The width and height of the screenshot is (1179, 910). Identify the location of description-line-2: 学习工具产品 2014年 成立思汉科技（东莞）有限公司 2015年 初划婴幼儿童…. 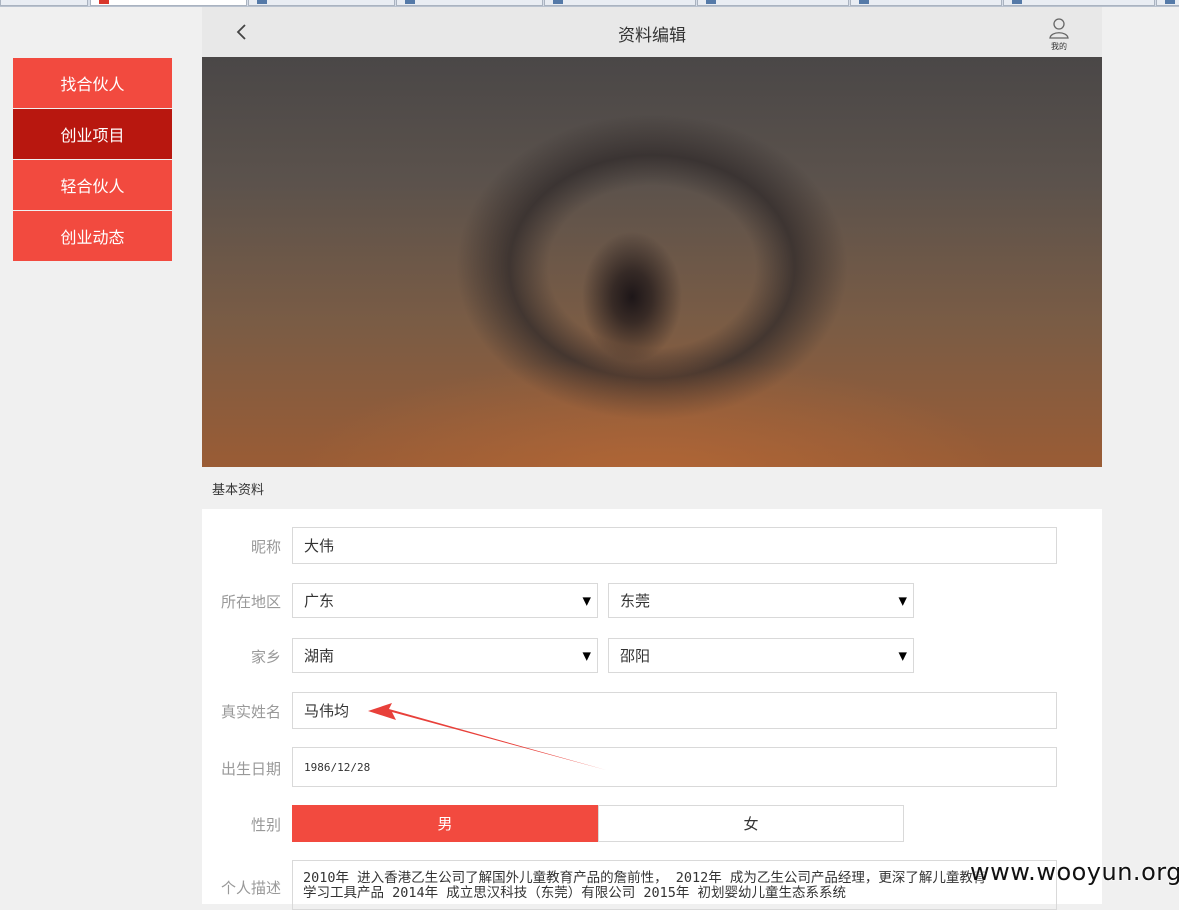
(575, 893).